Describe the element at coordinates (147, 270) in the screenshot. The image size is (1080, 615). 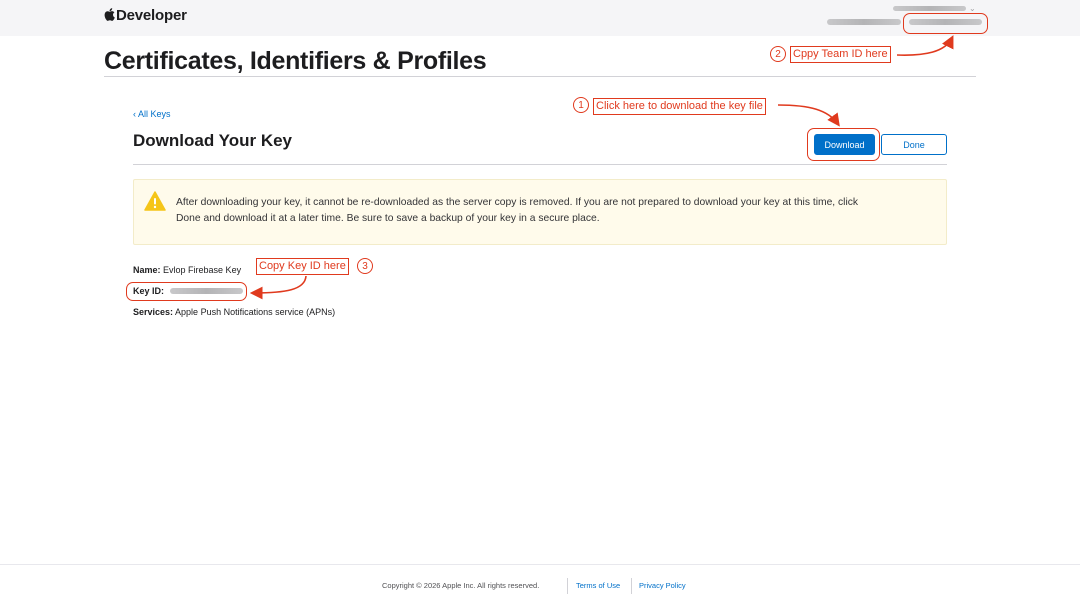
I see `name-label: Name:` at that location.